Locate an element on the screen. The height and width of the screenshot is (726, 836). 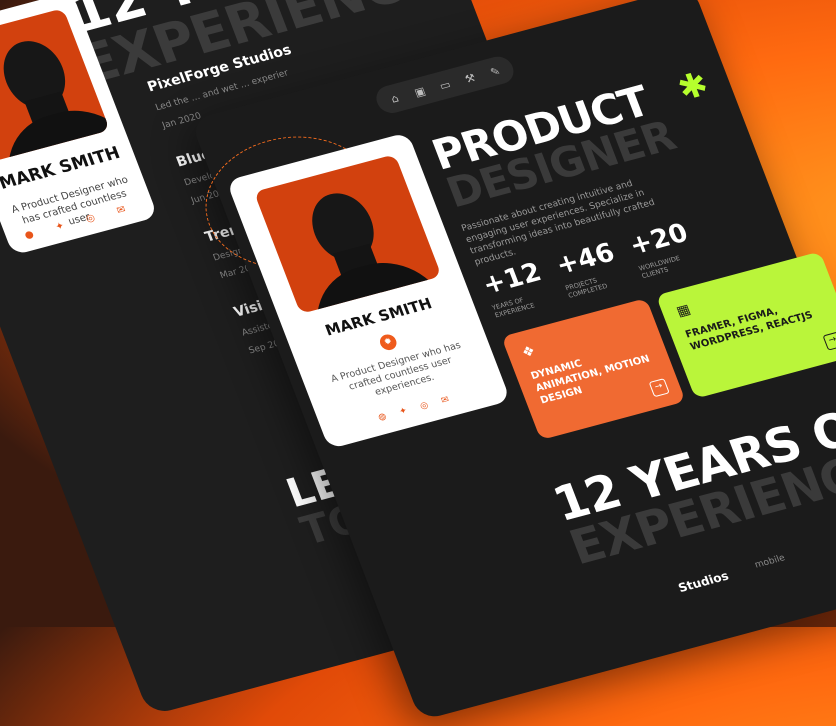
instagram-icon: ◎ is located at coordinates (424, 405).